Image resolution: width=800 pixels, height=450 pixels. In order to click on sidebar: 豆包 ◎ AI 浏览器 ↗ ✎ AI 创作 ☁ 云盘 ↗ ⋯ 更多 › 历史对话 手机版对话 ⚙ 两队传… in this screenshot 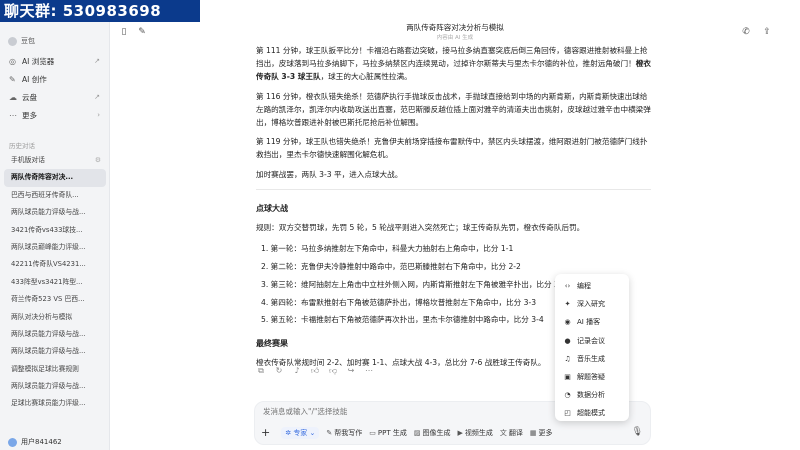, I will do `click(55, 225)`.